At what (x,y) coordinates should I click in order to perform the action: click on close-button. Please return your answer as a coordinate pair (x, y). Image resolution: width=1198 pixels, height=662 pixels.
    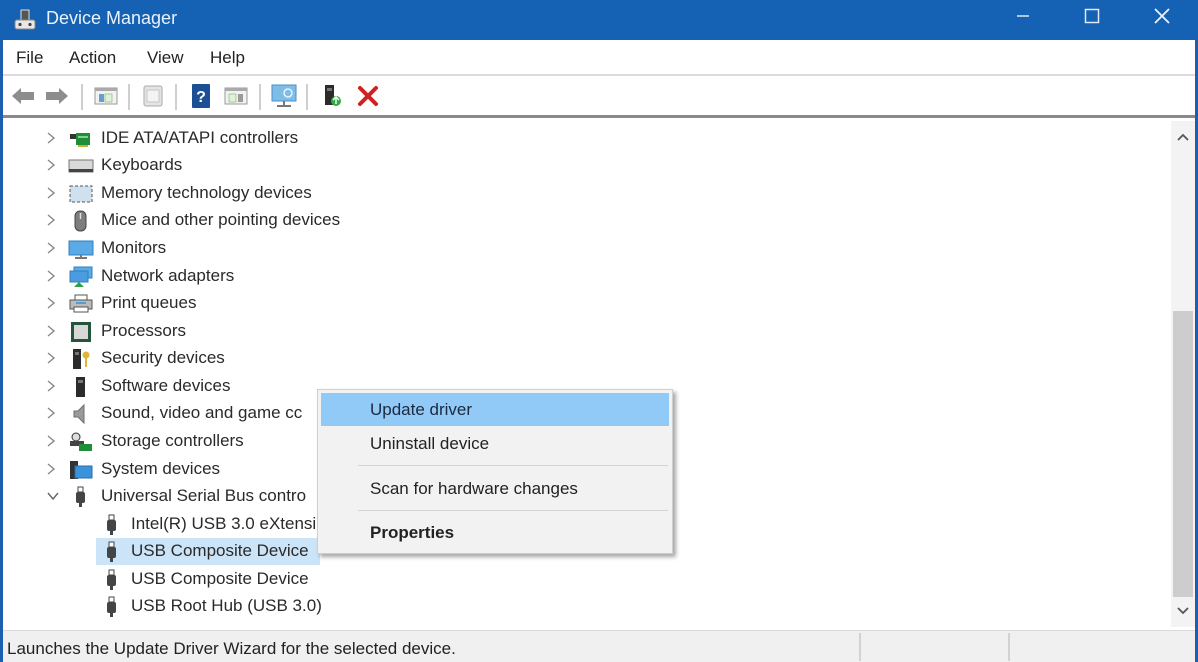
    Looking at the image, I should click on (1162, 18).